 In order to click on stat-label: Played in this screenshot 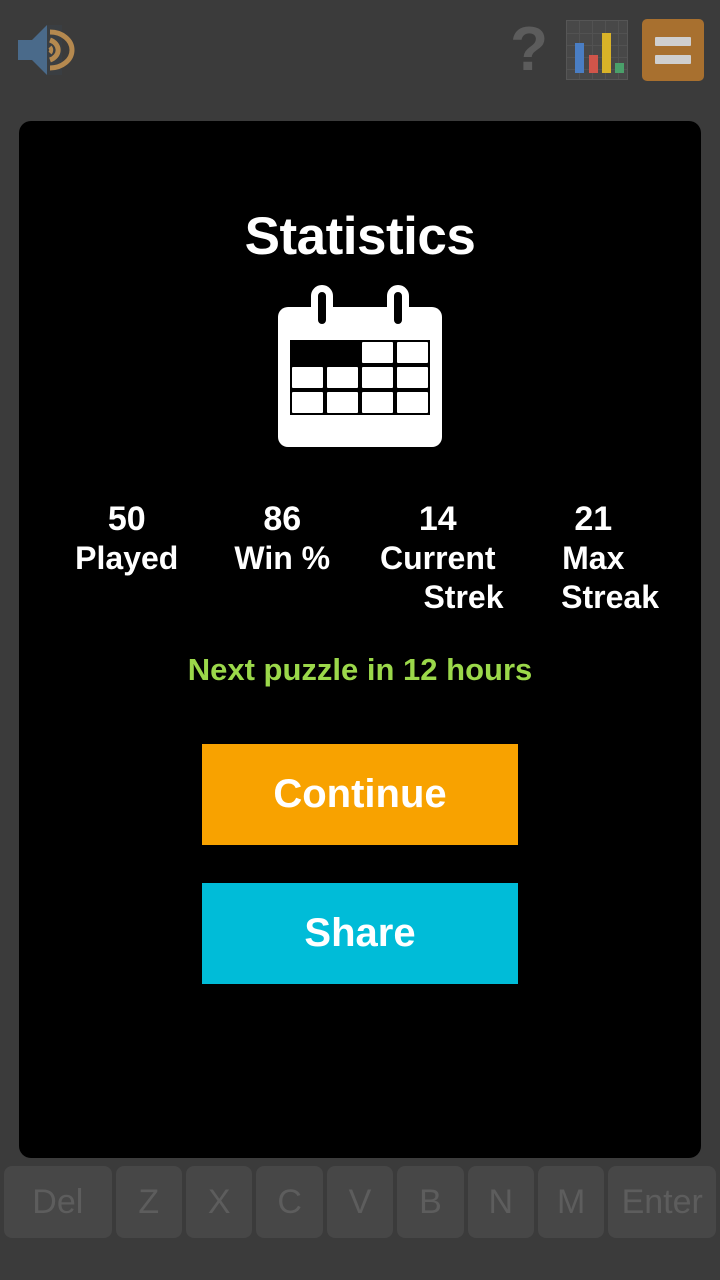, I will do `click(127, 558)`.